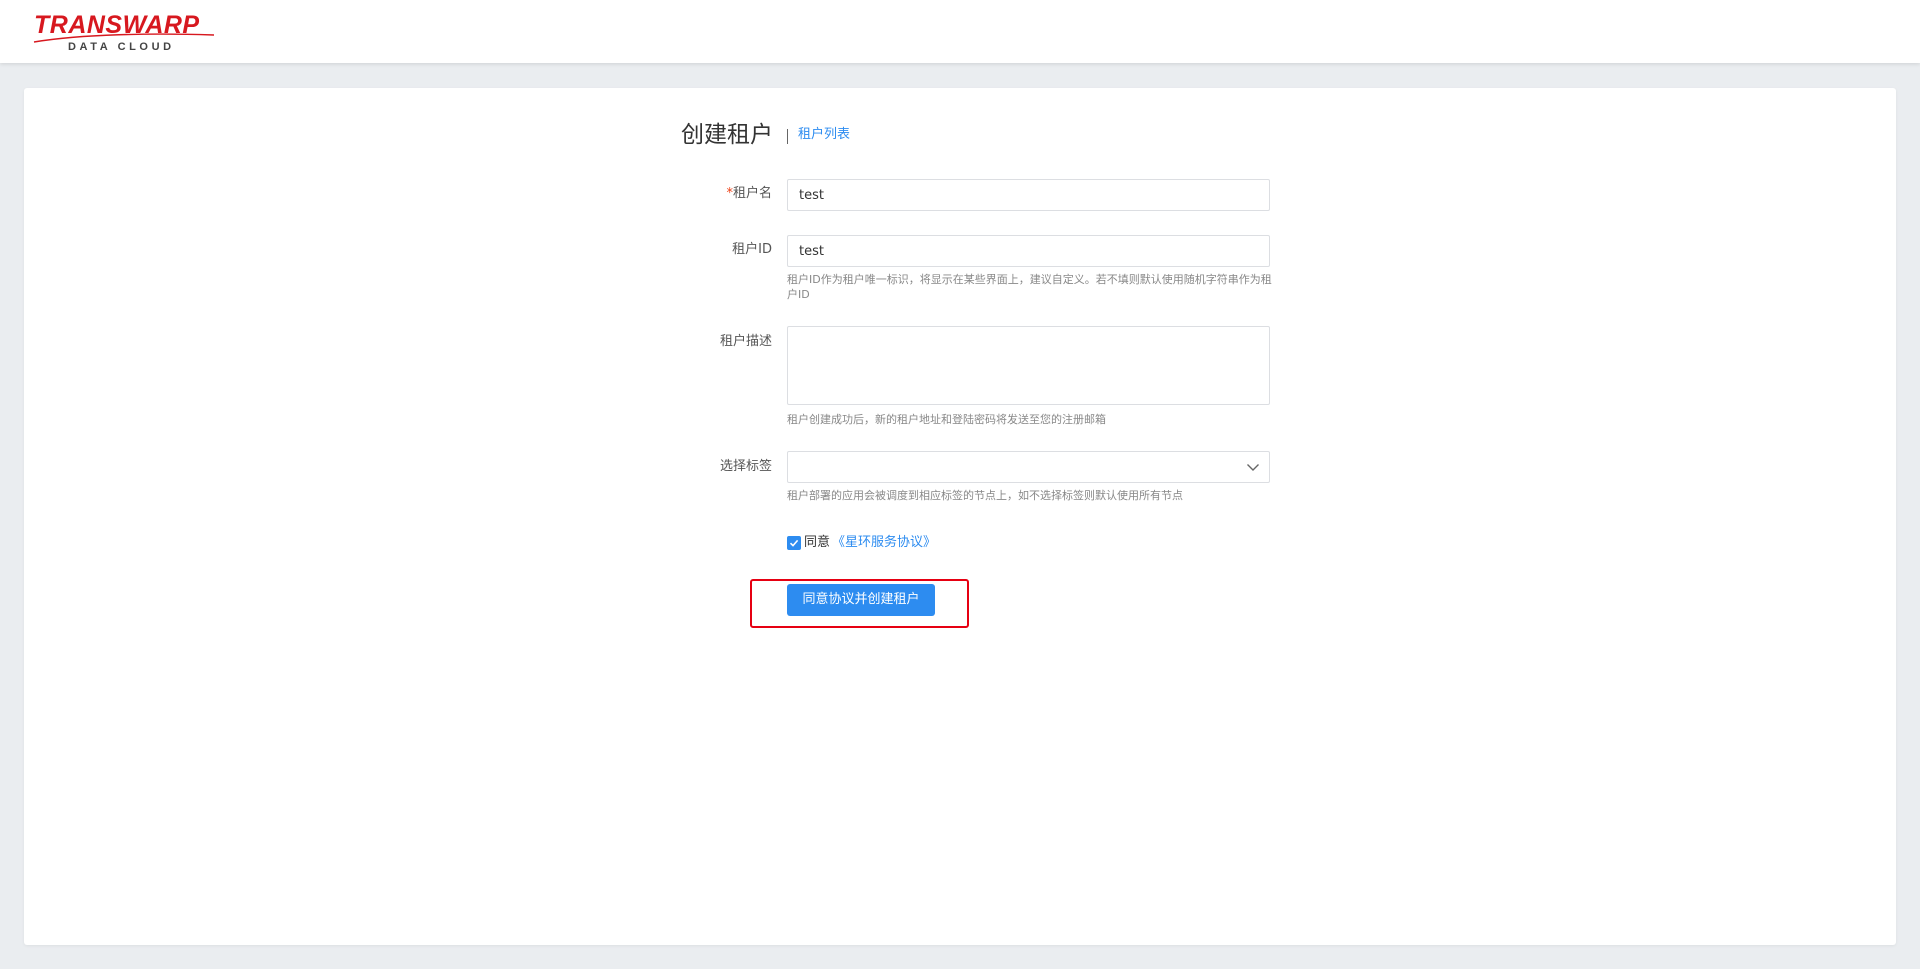 The width and height of the screenshot is (1920, 969). What do you see at coordinates (124, 33) in the screenshot?
I see `transwarp-logo: TRANSWARP DATA CLOUD` at bounding box center [124, 33].